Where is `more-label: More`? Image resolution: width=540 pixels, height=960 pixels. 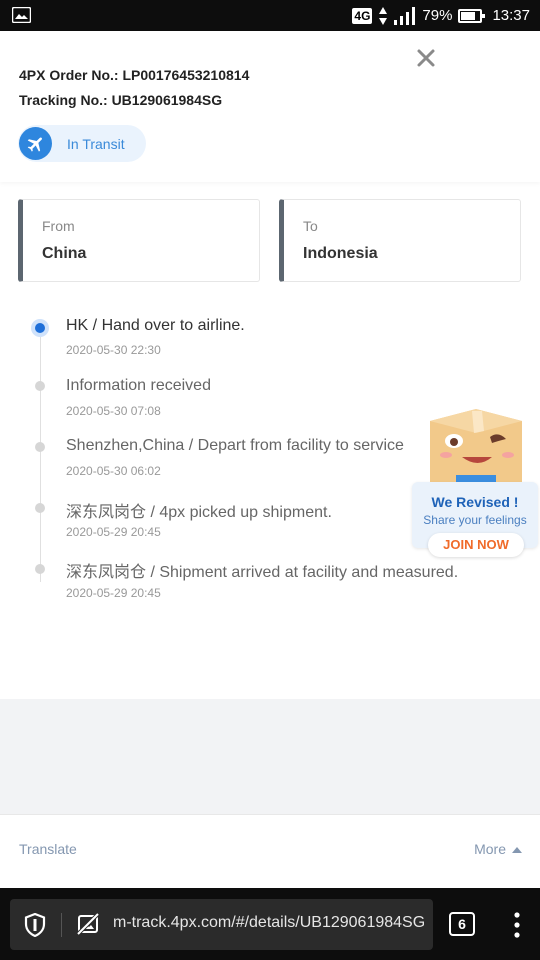
more-label: More is located at coordinates (490, 849).